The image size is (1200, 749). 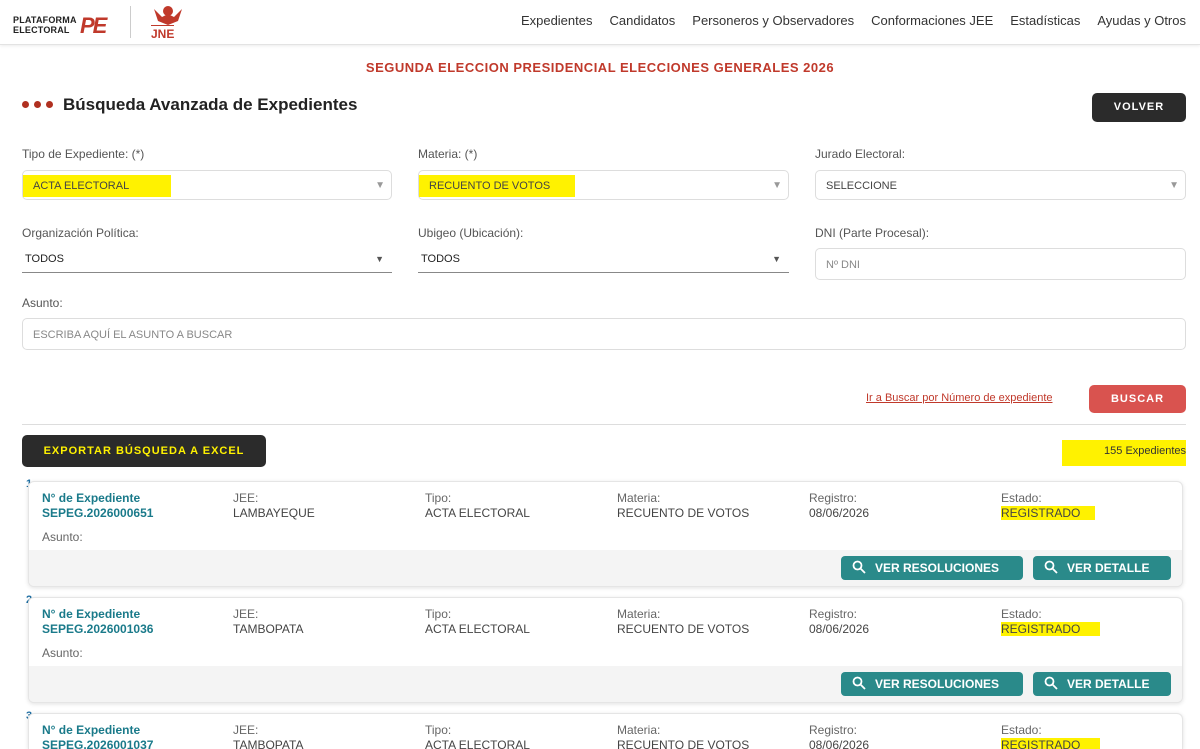 I want to click on nav-candidatos: Candidatos, so click(x=643, y=20).